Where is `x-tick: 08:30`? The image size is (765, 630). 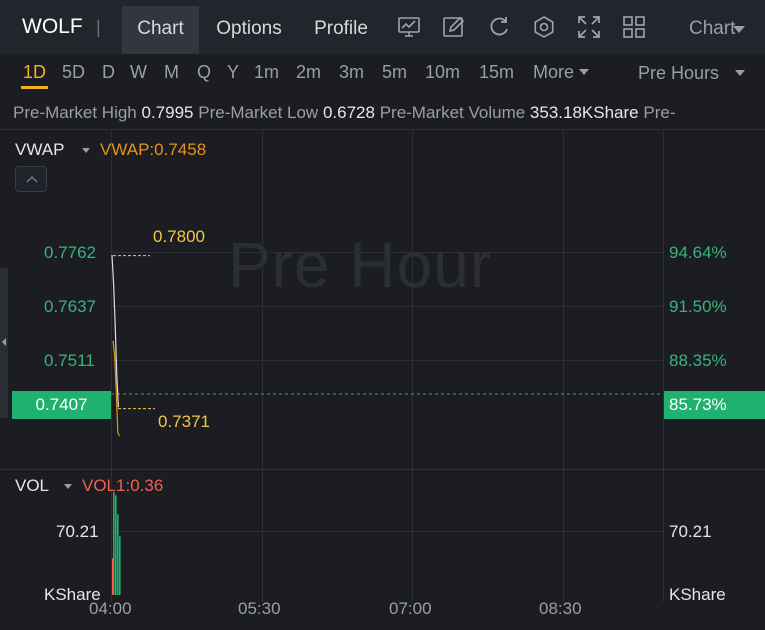
x-tick: 08:30 is located at coordinates (560, 608).